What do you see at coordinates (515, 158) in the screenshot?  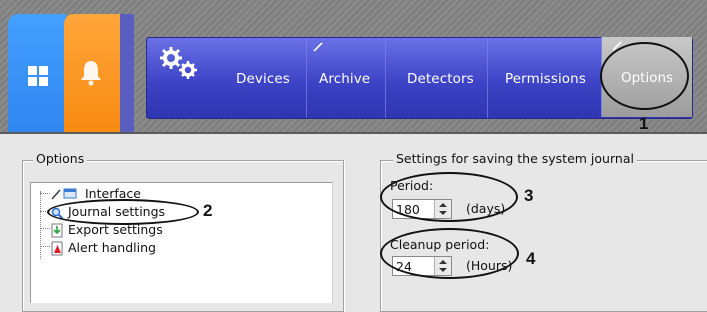 I see `journal-settings-title: Settings for saving the system journal` at bounding box center [515, 158].